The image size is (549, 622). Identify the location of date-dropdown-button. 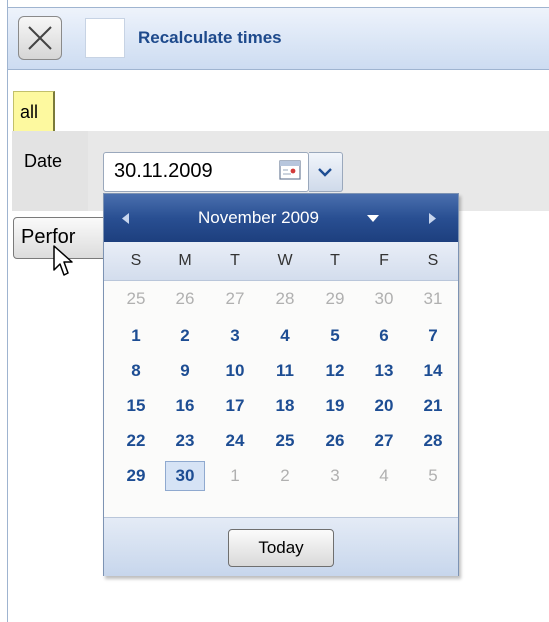
(326, 172).